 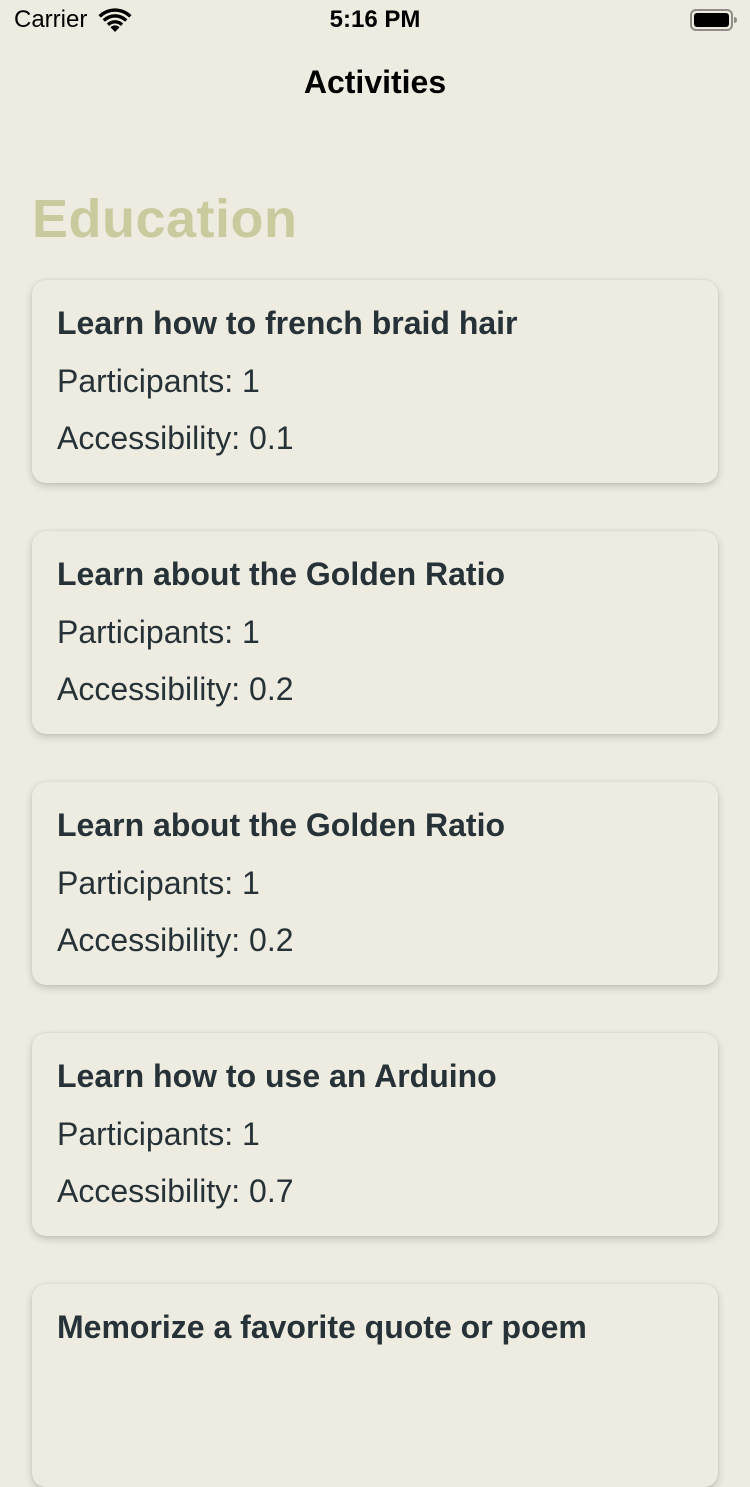 I want to click on section-title-education: Education, so click(x=165, y=219).